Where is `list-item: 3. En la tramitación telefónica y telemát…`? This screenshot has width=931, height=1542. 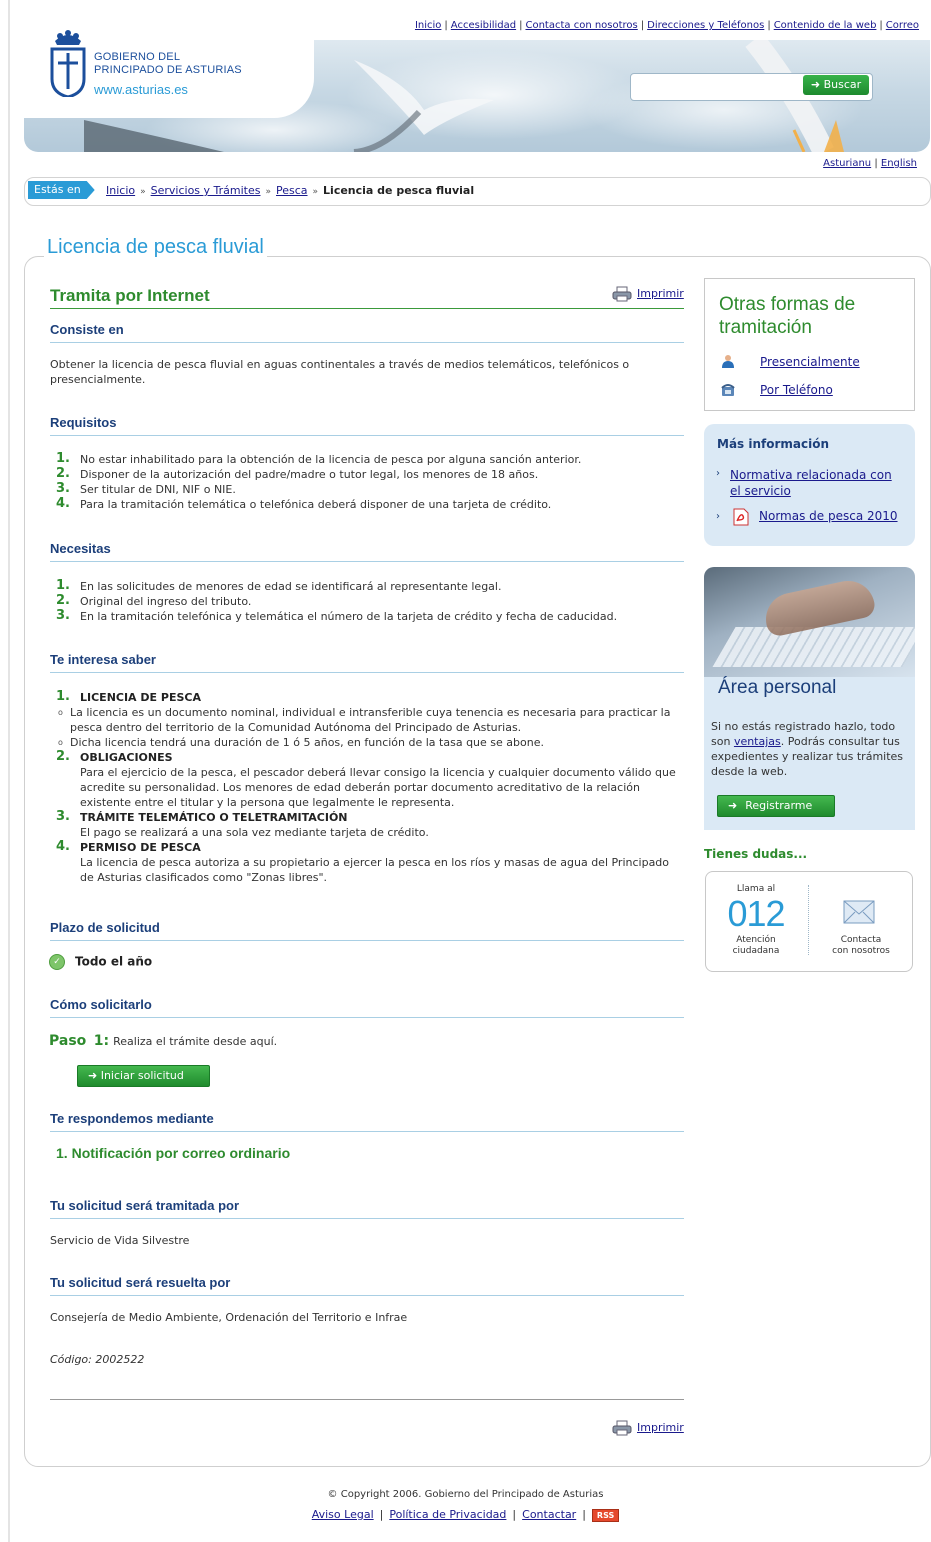
list-item: 3. En la tramitación telefónica y telemát… is located at coordinates (337, 615).